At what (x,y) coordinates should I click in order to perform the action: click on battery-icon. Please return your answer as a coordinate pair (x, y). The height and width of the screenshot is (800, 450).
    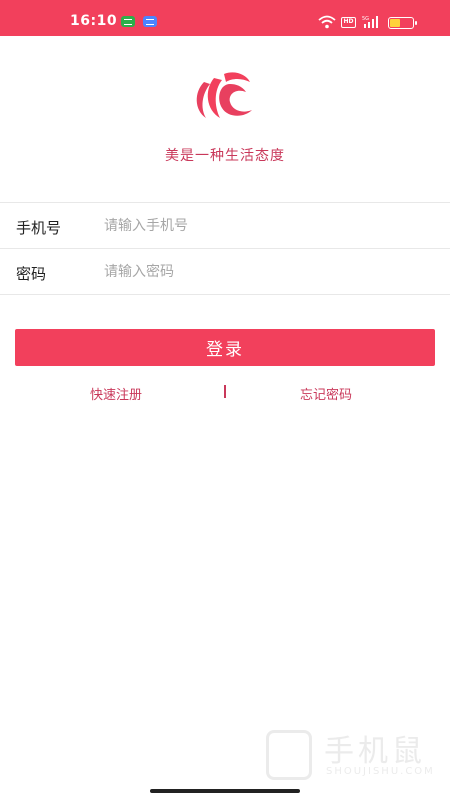
    Looking at the image, I should click on (402, 23).